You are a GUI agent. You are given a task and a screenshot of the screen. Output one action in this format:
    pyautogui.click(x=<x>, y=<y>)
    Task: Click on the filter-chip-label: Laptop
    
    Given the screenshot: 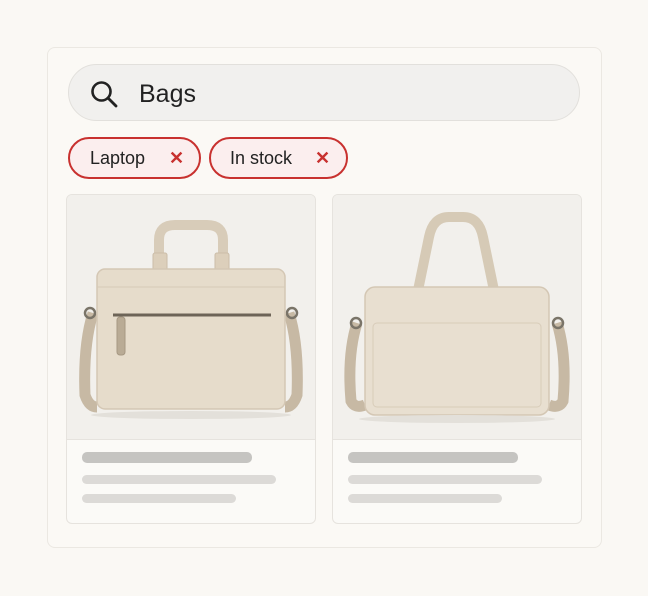 What is the action you would take?
    pyautogui.click(x=118, y=157)
    